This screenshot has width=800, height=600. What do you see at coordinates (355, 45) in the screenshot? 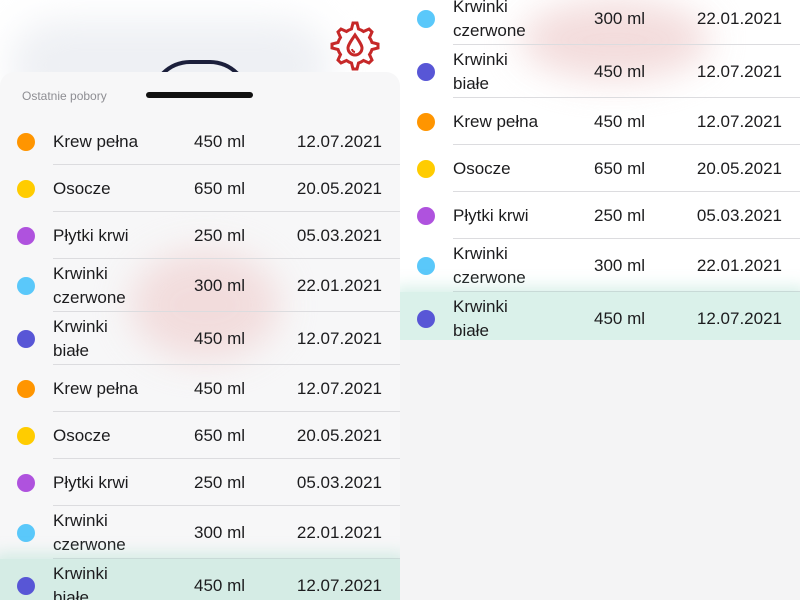
I see `settings-icon` at bounding box center [355, 45].